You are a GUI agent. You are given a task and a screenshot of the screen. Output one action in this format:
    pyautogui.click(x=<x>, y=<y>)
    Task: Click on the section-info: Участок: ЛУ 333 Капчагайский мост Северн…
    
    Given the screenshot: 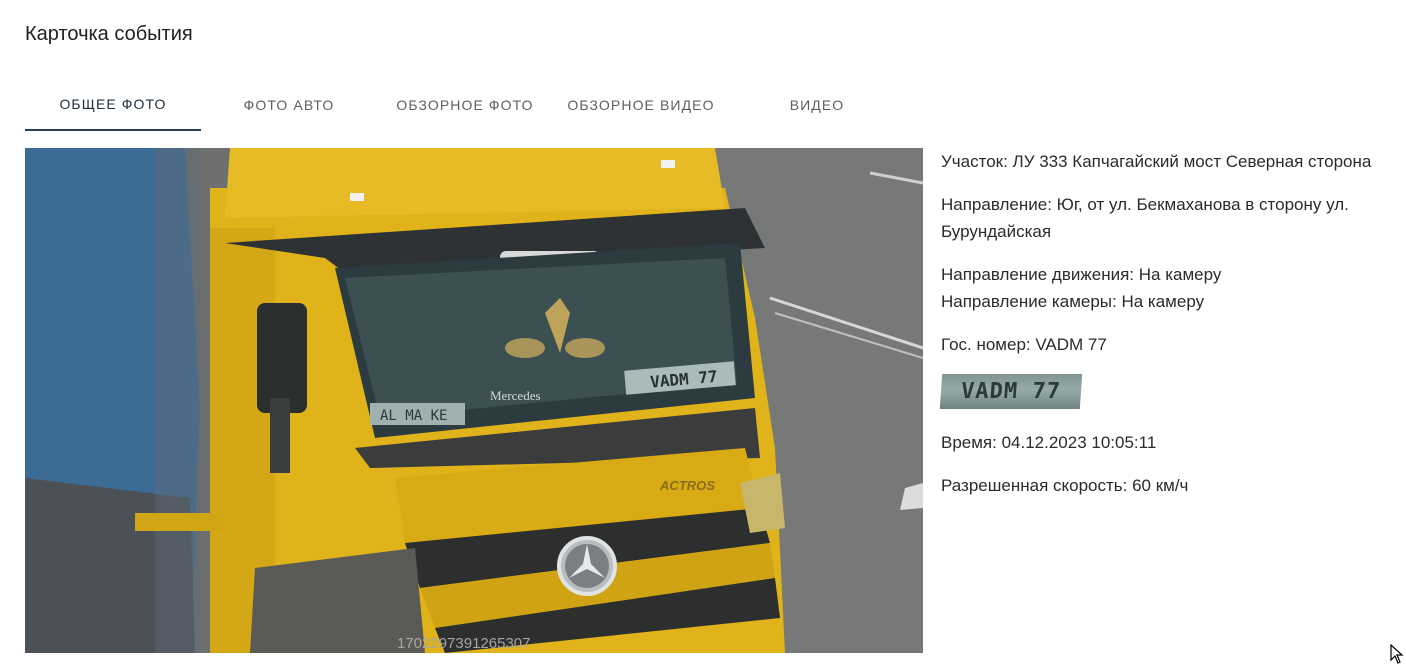 What is the action you would take?
    pyautogui.click(x=1156, y=161)
    